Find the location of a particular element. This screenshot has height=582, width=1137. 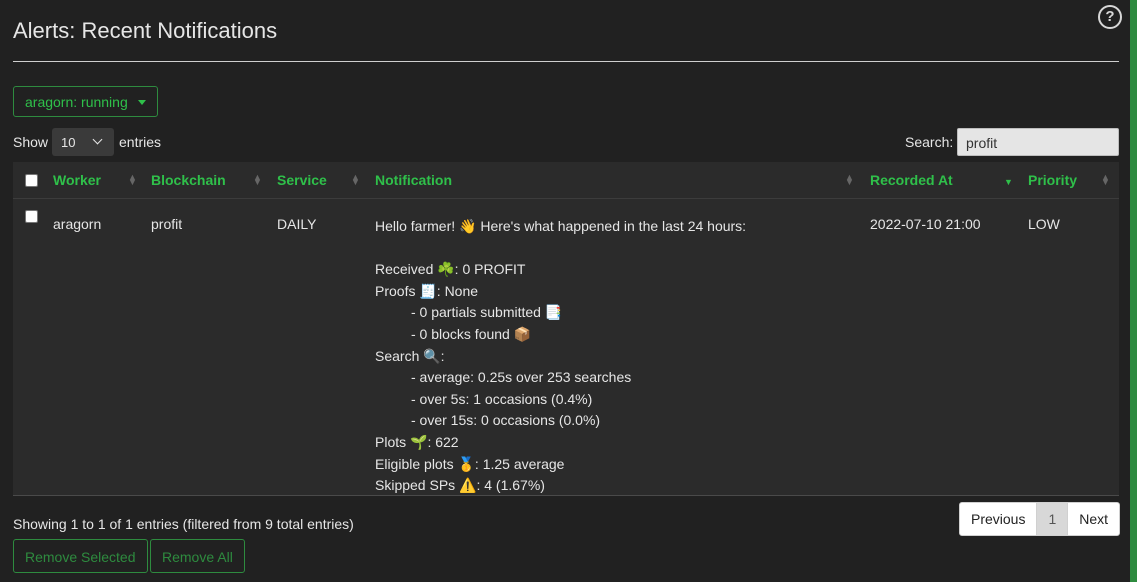

chevron-down-icon is located at coordinates (97, 139).